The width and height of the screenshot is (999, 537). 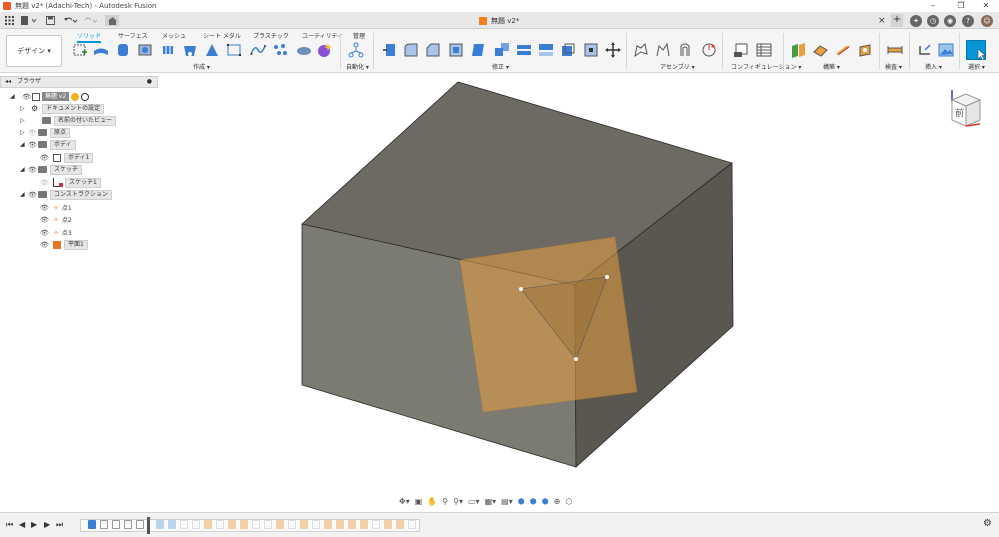 I want to click on timeline-feature-extrude, so click(x=92, y=524).